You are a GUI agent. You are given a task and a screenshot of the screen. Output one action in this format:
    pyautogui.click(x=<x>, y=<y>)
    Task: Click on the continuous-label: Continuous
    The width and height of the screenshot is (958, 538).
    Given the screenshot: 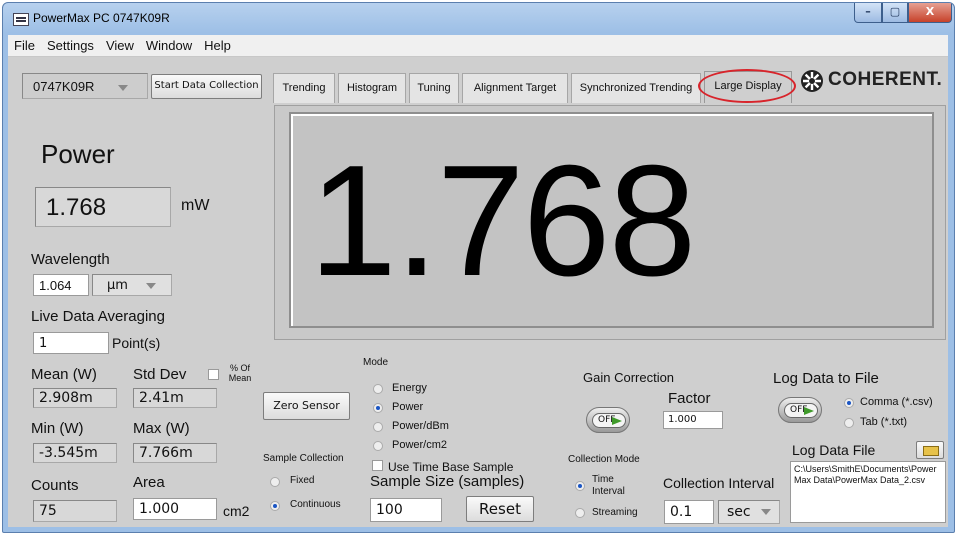 What is the action you would take?
    pyautogui.click(x=315, y=504)
    